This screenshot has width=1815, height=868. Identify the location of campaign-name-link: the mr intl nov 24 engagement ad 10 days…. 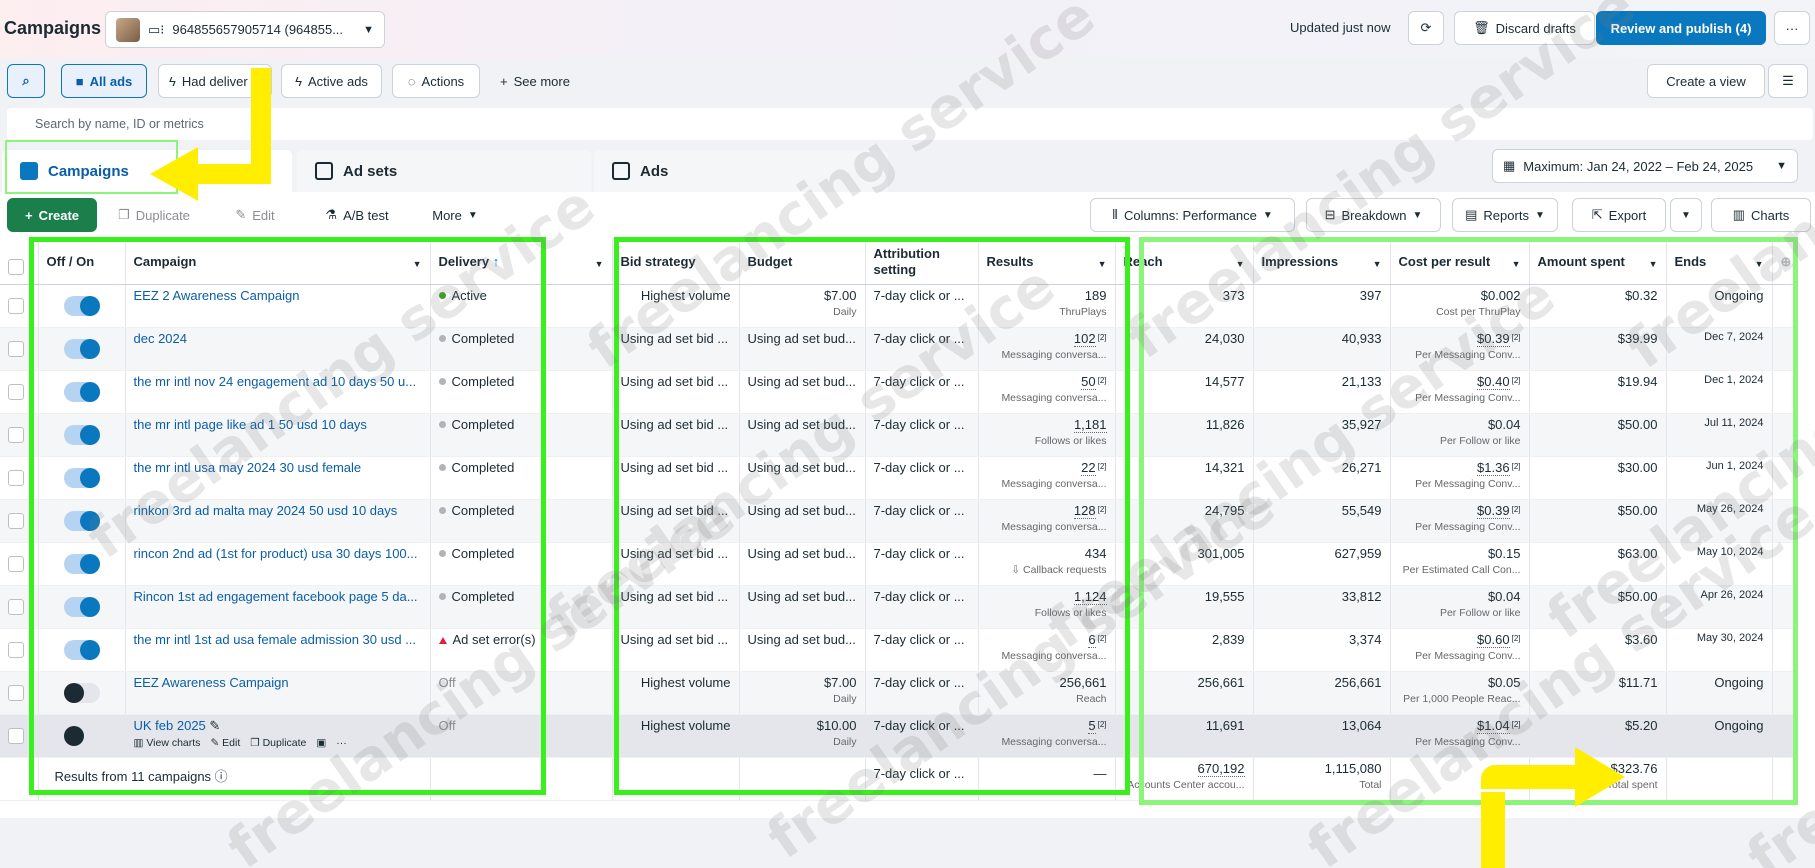
(275, 381).